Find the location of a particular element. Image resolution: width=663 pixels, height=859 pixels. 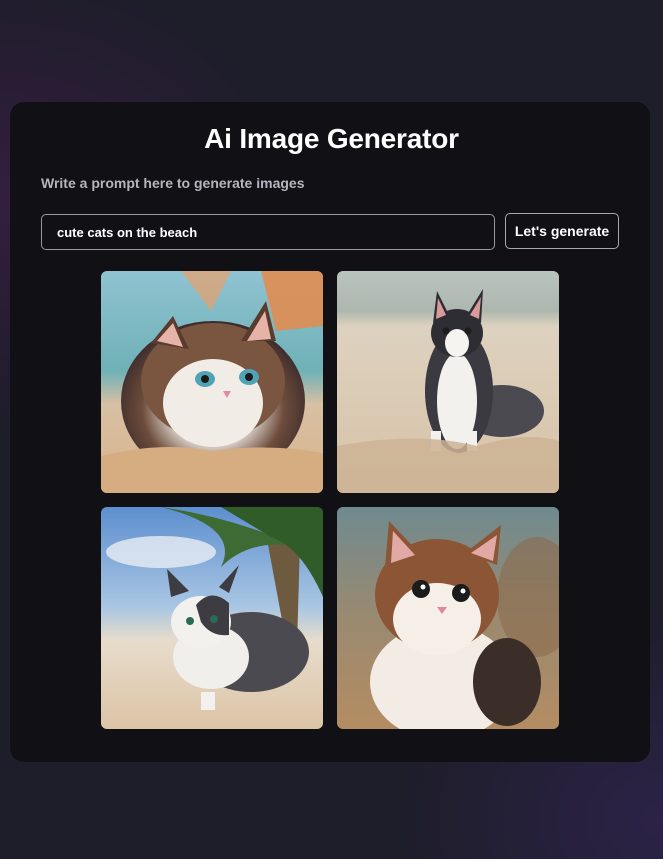

page-title: Ai Image Generator is located at coordinates (331, 138).